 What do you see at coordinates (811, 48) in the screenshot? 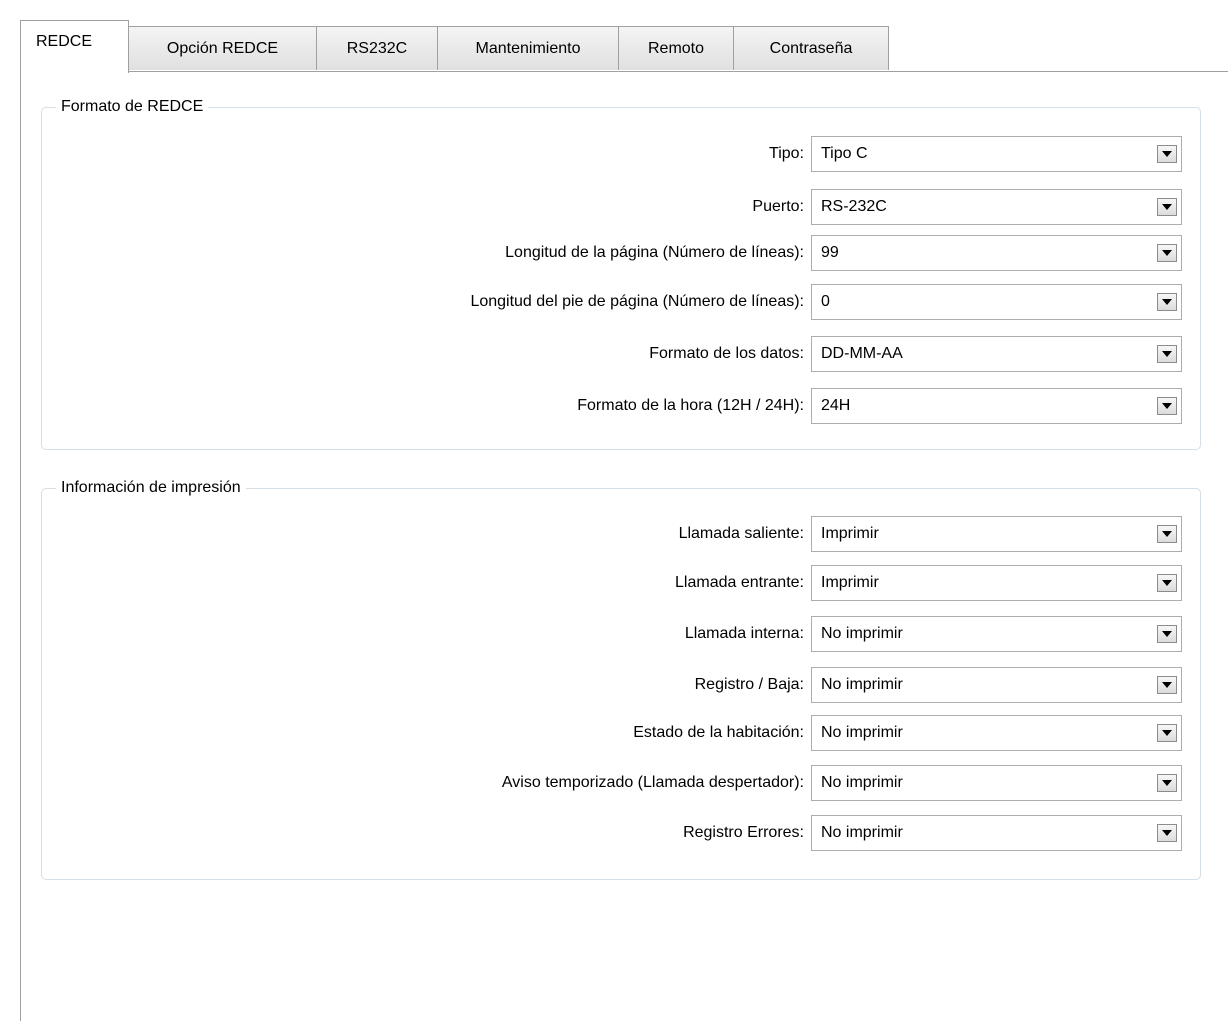
I see `tab-contrasena: Contraseña` at bounding box center [811, 48].